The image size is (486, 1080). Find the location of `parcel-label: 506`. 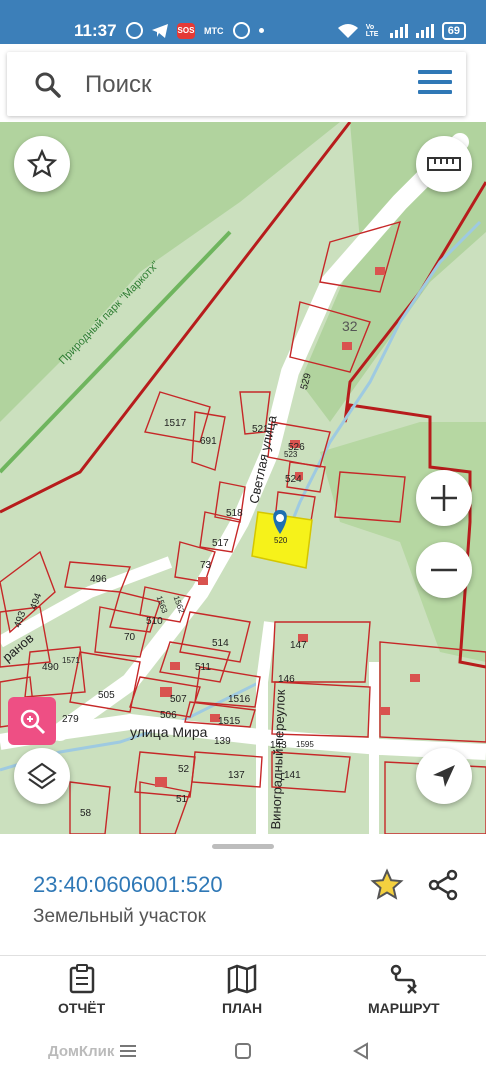

parcel-label: 506 is located at coordinates (168, 715).